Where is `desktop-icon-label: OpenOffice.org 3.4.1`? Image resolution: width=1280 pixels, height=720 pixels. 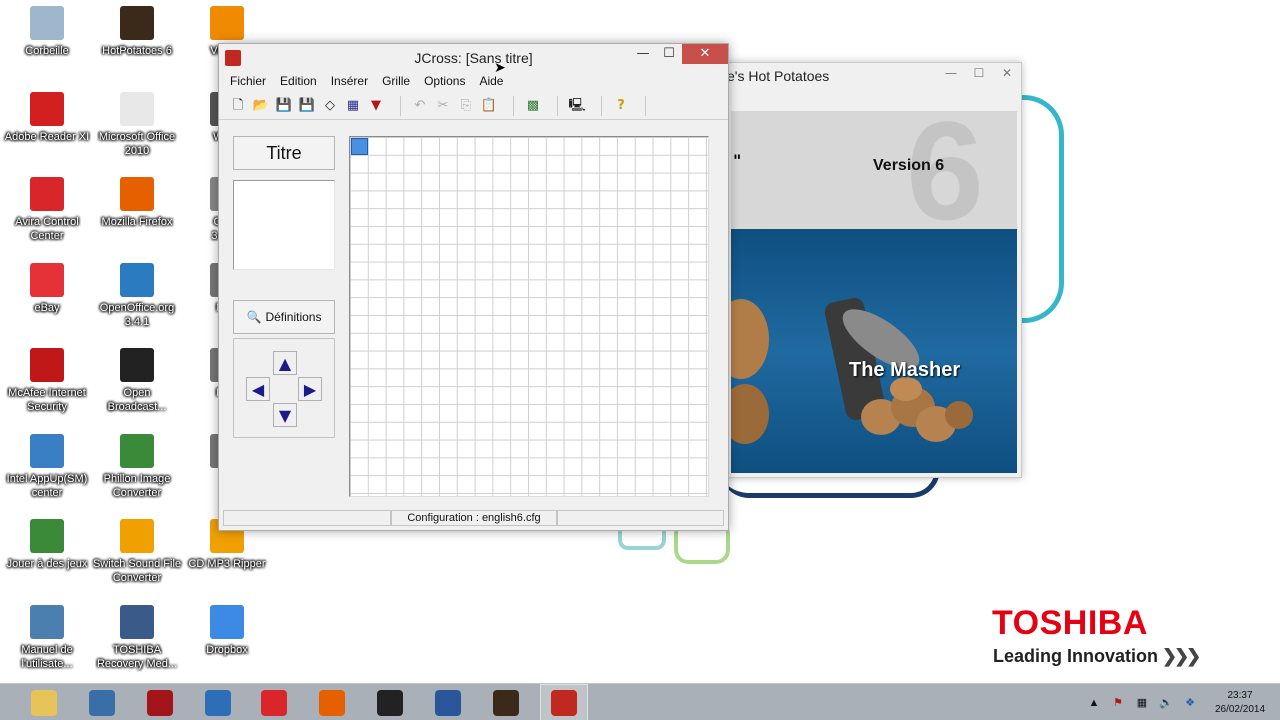 desktop-icon-label: OpenOffice.org 3.4.1 is located at coordinates (137, 314).